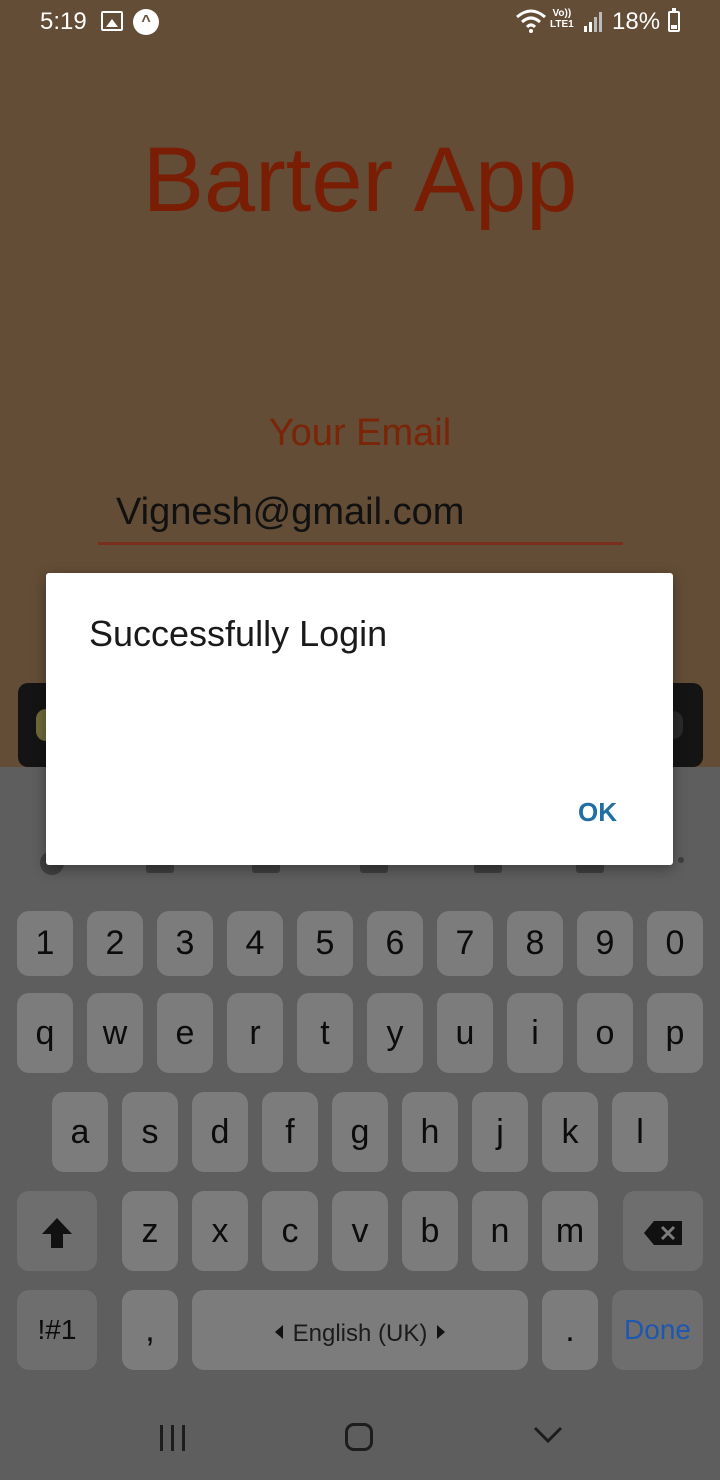  What do you see at coordinates (570, 1231) in the screenshot?
I see `key-m: m` at bounding box center [570, 1231].